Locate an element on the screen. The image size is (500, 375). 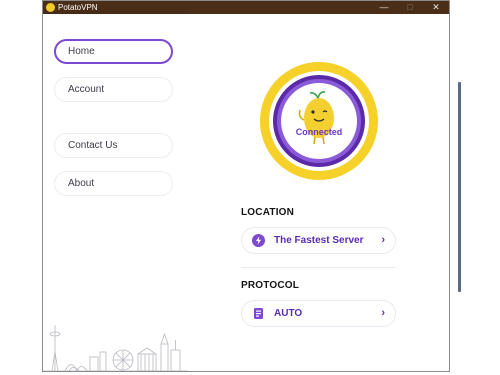
window-title: PotatoVPN is located at coordinates (78, 7).